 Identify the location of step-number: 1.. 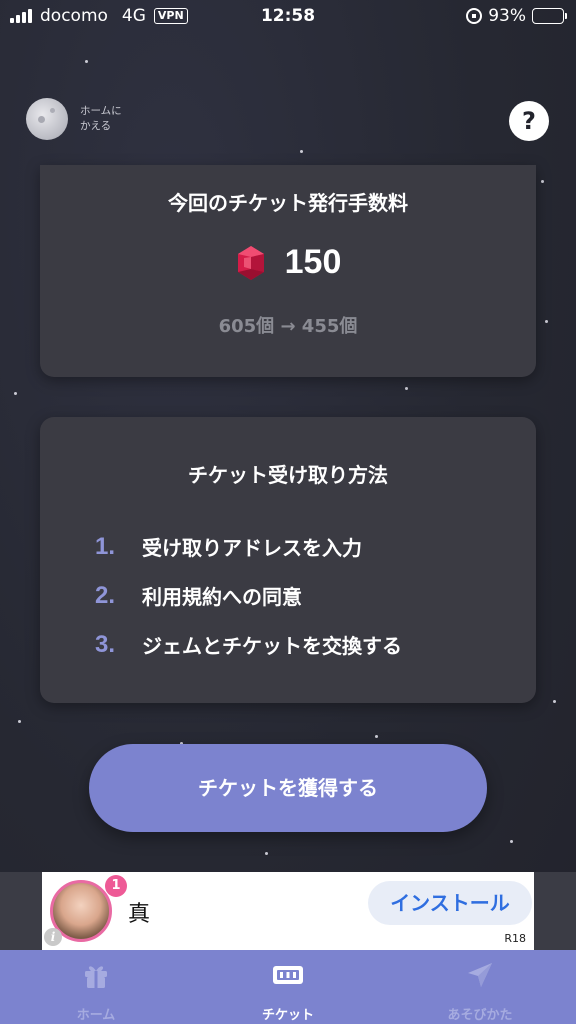
(105, 546).